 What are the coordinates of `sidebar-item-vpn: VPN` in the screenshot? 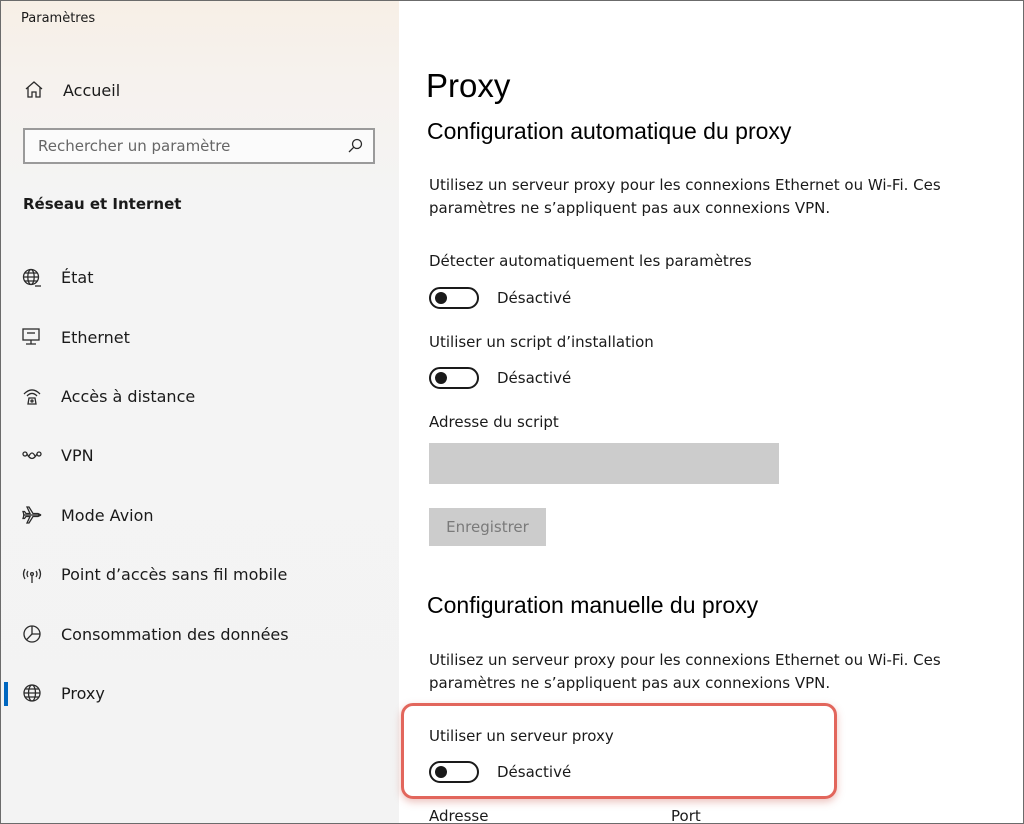 It's located at (200, 455).